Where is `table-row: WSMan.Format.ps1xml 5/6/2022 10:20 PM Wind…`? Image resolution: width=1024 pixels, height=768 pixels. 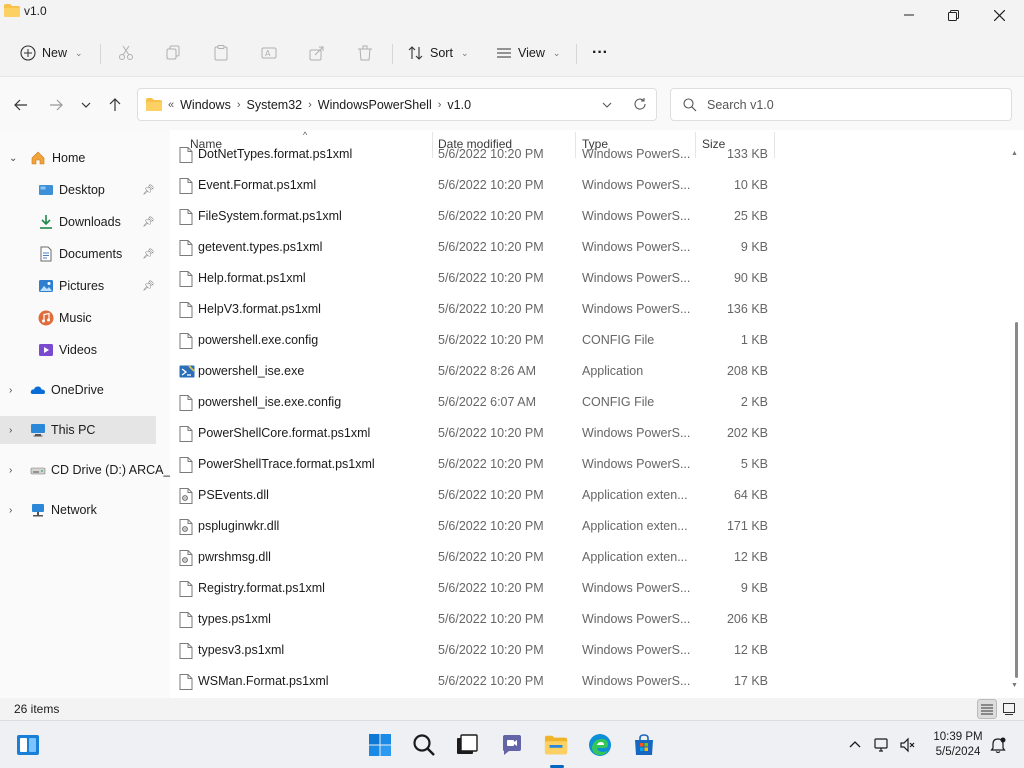
table-row: WSMan.Format.ps1xml 5/6/2022 10:20 PM Wind… is located at coordinates (585, 681).